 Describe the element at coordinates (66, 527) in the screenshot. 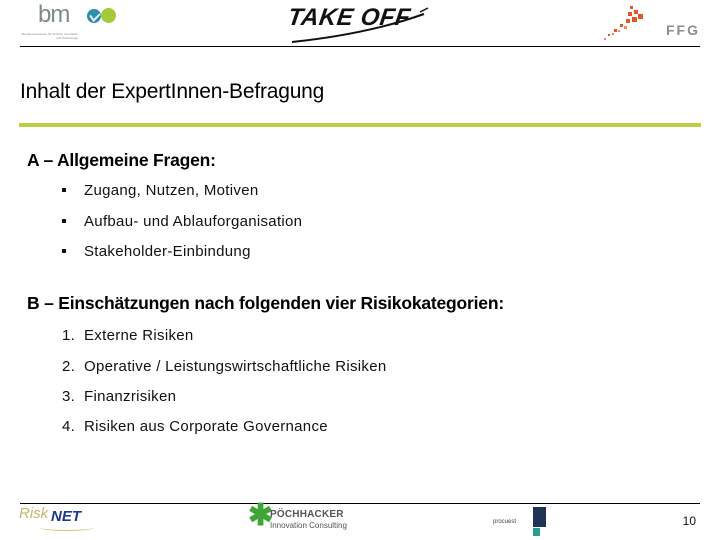

I see `risknet-swoosh-icon` at that location.